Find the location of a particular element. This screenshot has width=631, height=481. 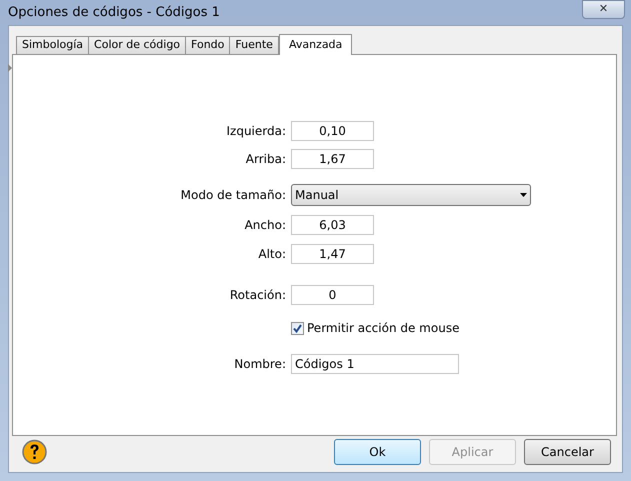

input-field: Códigos 1 is located at coordinates (375, 364).